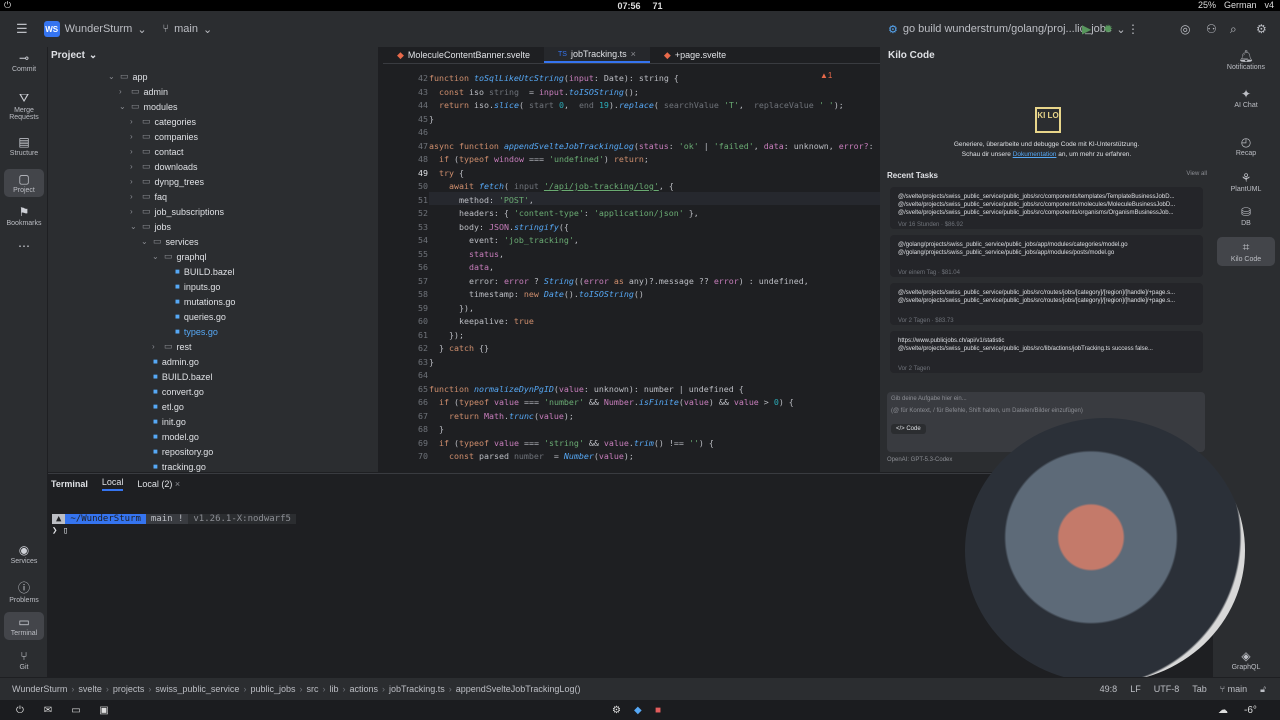 The image size is (1280, 720). What do you see at coordinates (1263, 689) in the screenshot?
I see `lock-icon: 🔓︎` at bounding box center [1263, 689].